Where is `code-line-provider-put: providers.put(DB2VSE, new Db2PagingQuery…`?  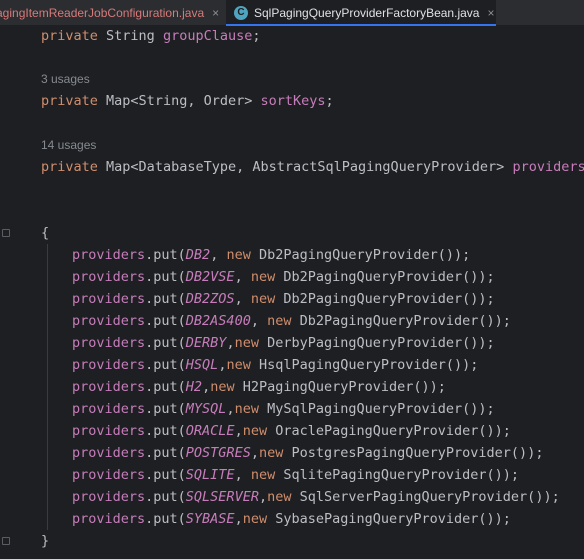
code-line-provider-put: providers.put(DB2VSE, new Db2PagingQuery… is located at coordinates (283, 277).